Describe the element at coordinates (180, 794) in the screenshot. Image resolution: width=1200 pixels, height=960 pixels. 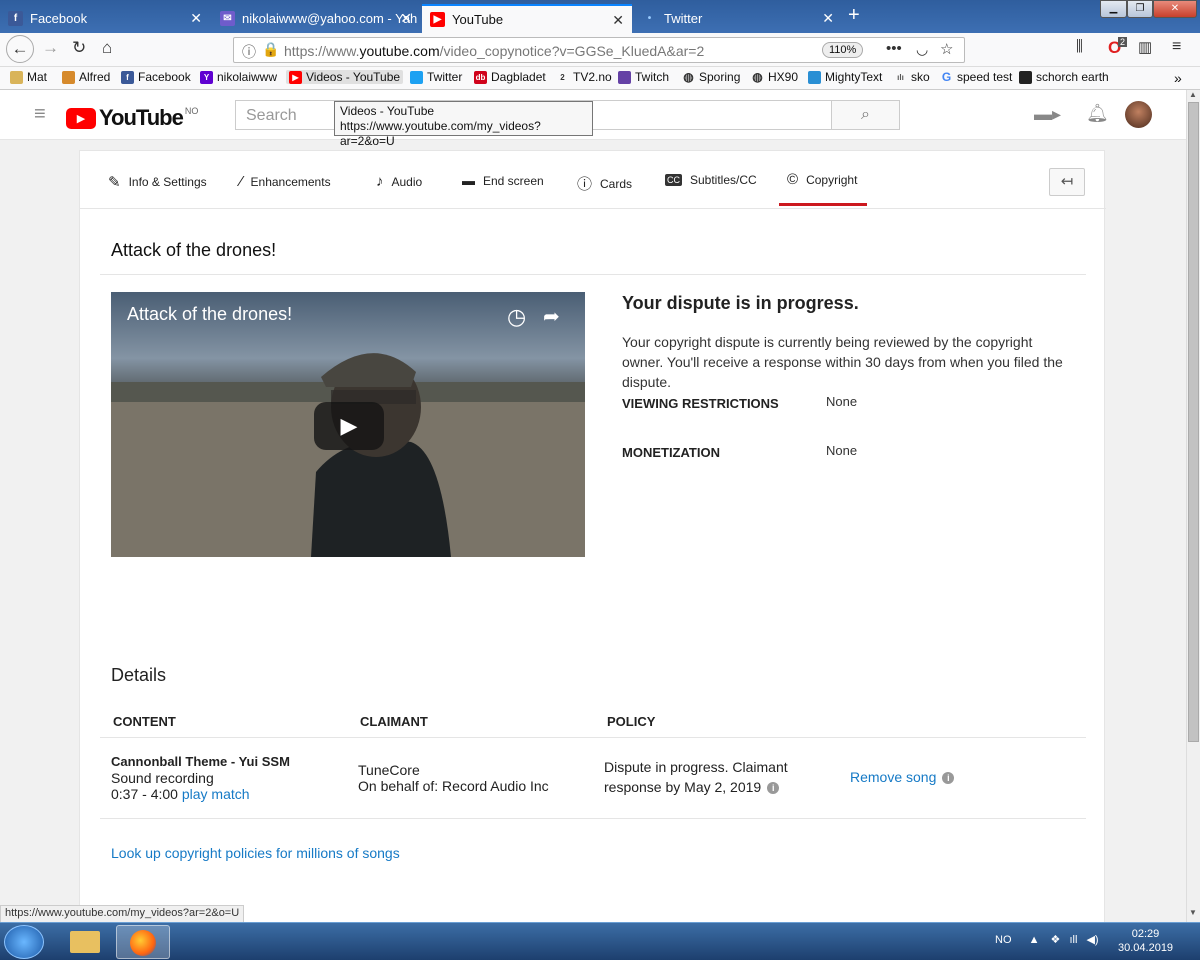
I see `content-time-range: 0:37 - 4:00 play match` at that location.